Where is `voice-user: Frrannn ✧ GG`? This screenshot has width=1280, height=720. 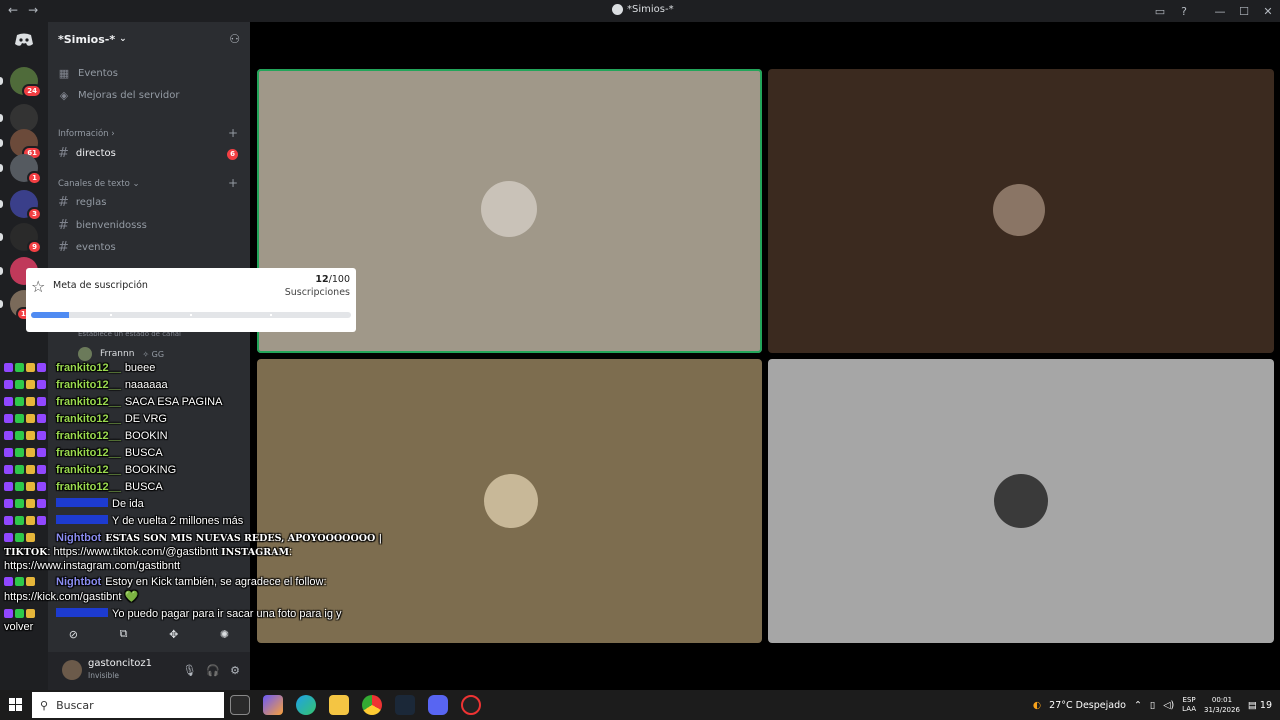 voice-user: Frrannn ✧ GG is located at coordinates (121, 354).